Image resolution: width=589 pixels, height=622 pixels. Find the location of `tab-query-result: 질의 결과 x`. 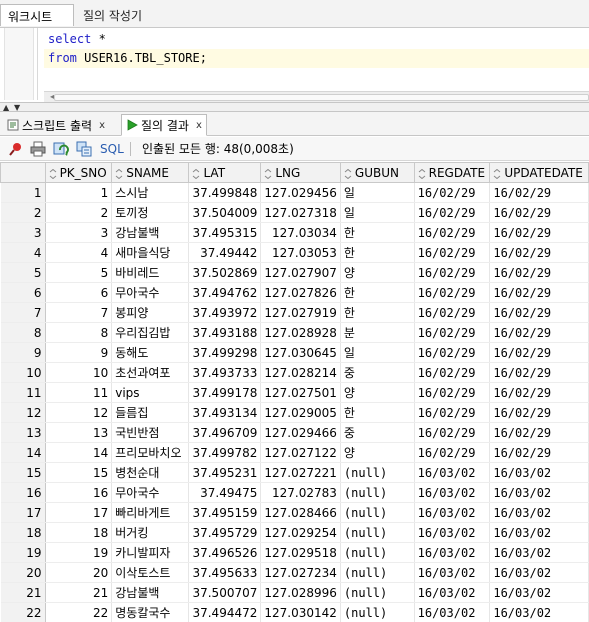

tab-query-result: 질의 결과 x is located at coordinates (164, 125).